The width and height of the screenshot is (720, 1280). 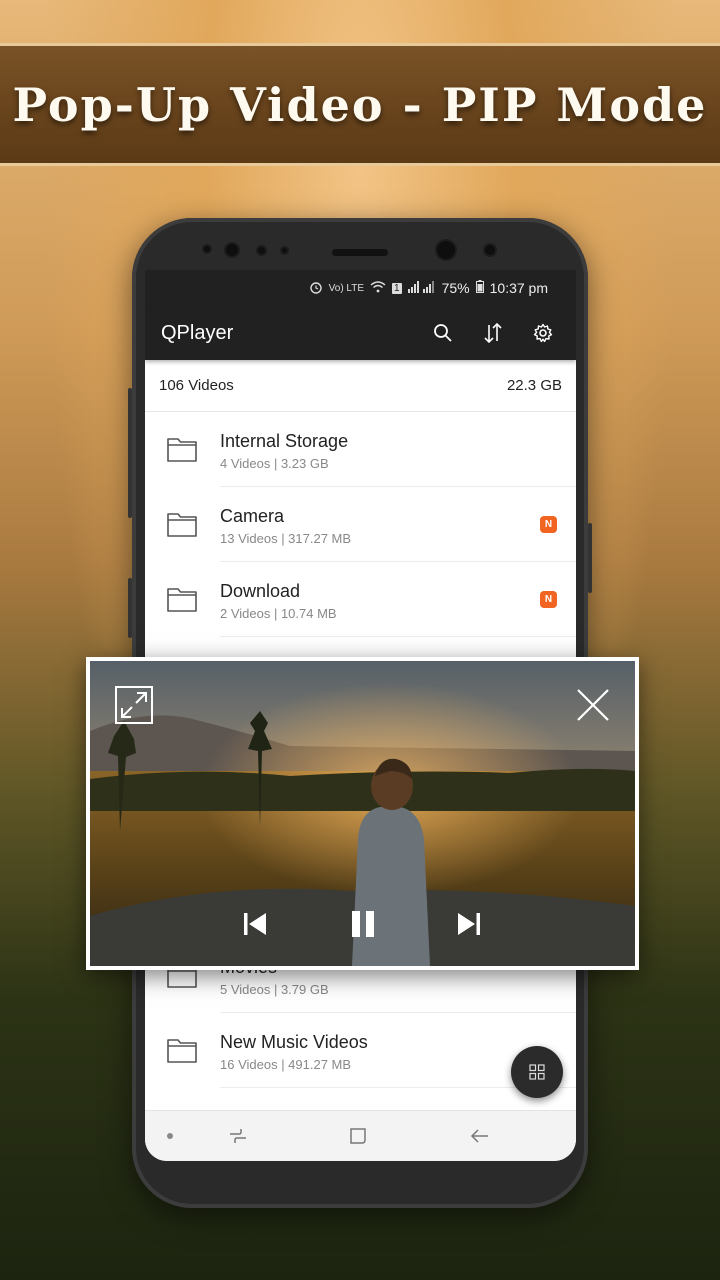 What do you see at coordinates (232, 250) in the screenshot?
I see `iris-scanner` at bounding box center [232, 250].